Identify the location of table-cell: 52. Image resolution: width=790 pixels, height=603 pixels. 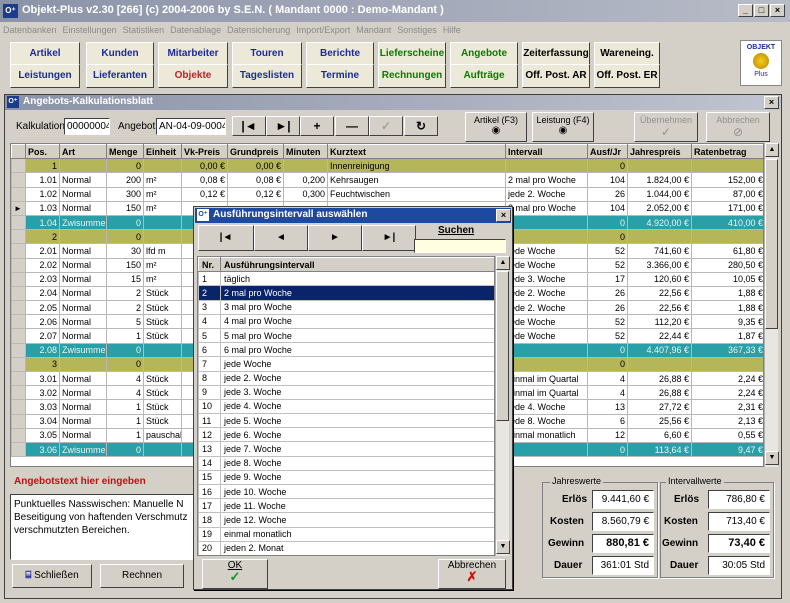
(607, 265).